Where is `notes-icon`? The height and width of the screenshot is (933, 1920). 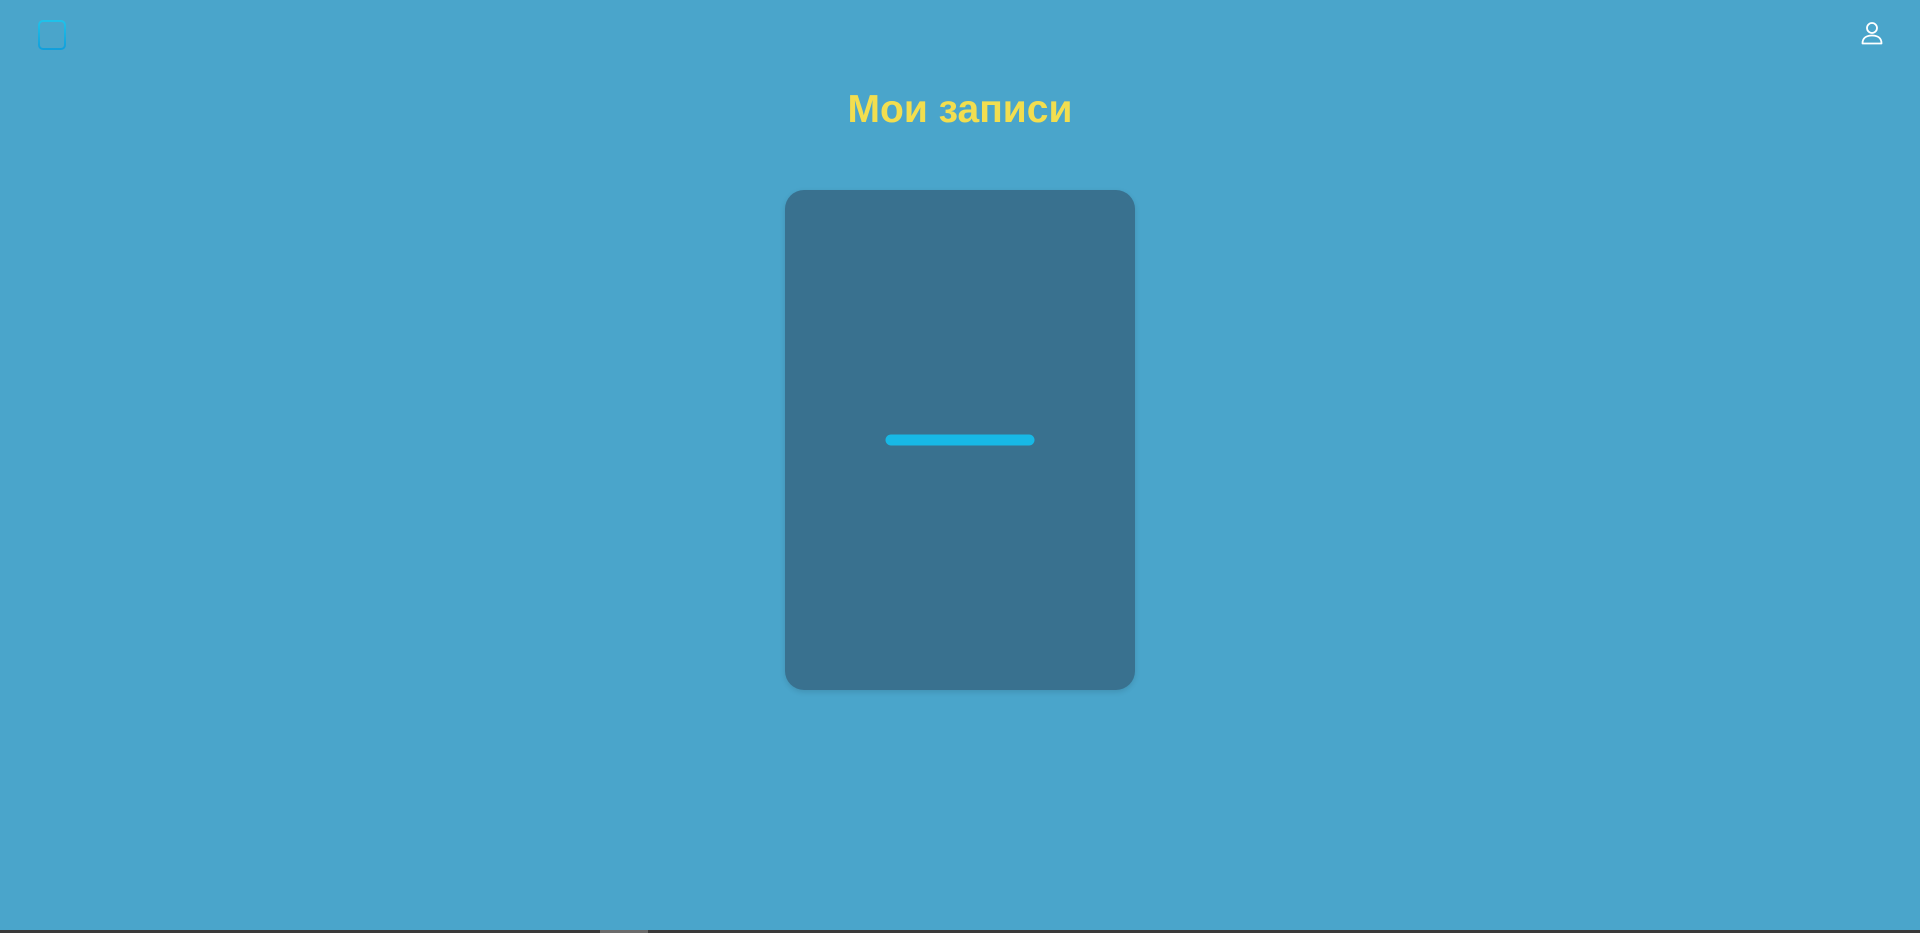
notes-icon is located at coordinates (52, 35).